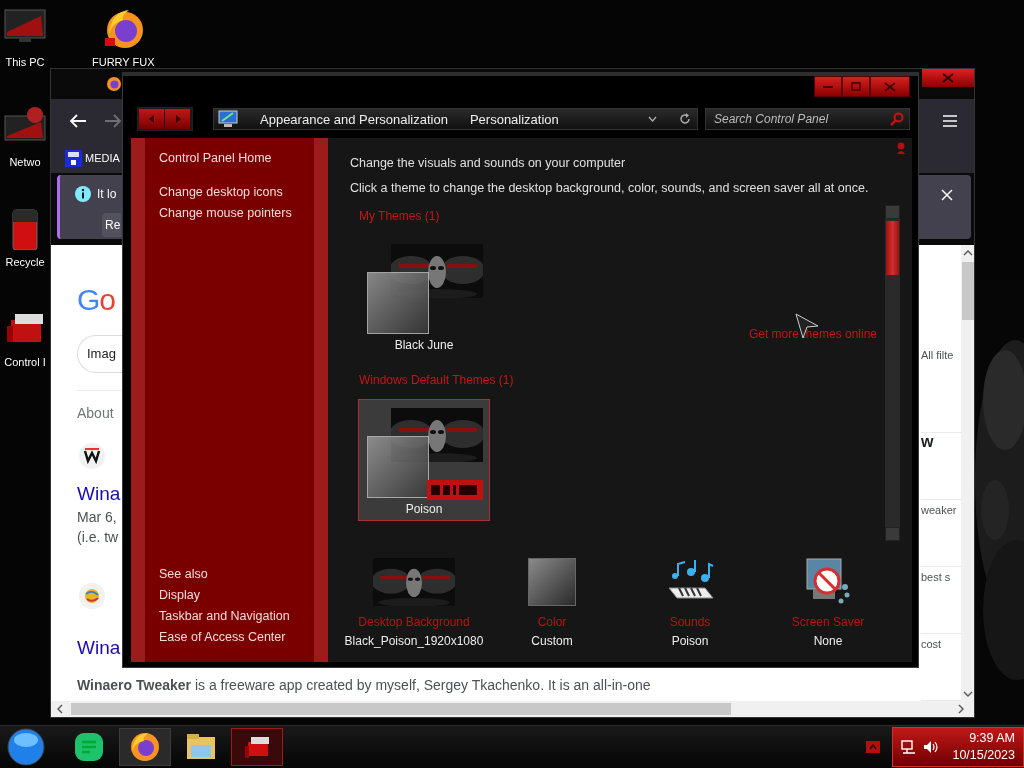  Describe the element at coordinates (236, 616) in the screenshot. I see `see-also-link: Taskbar and Navigation` at that location.